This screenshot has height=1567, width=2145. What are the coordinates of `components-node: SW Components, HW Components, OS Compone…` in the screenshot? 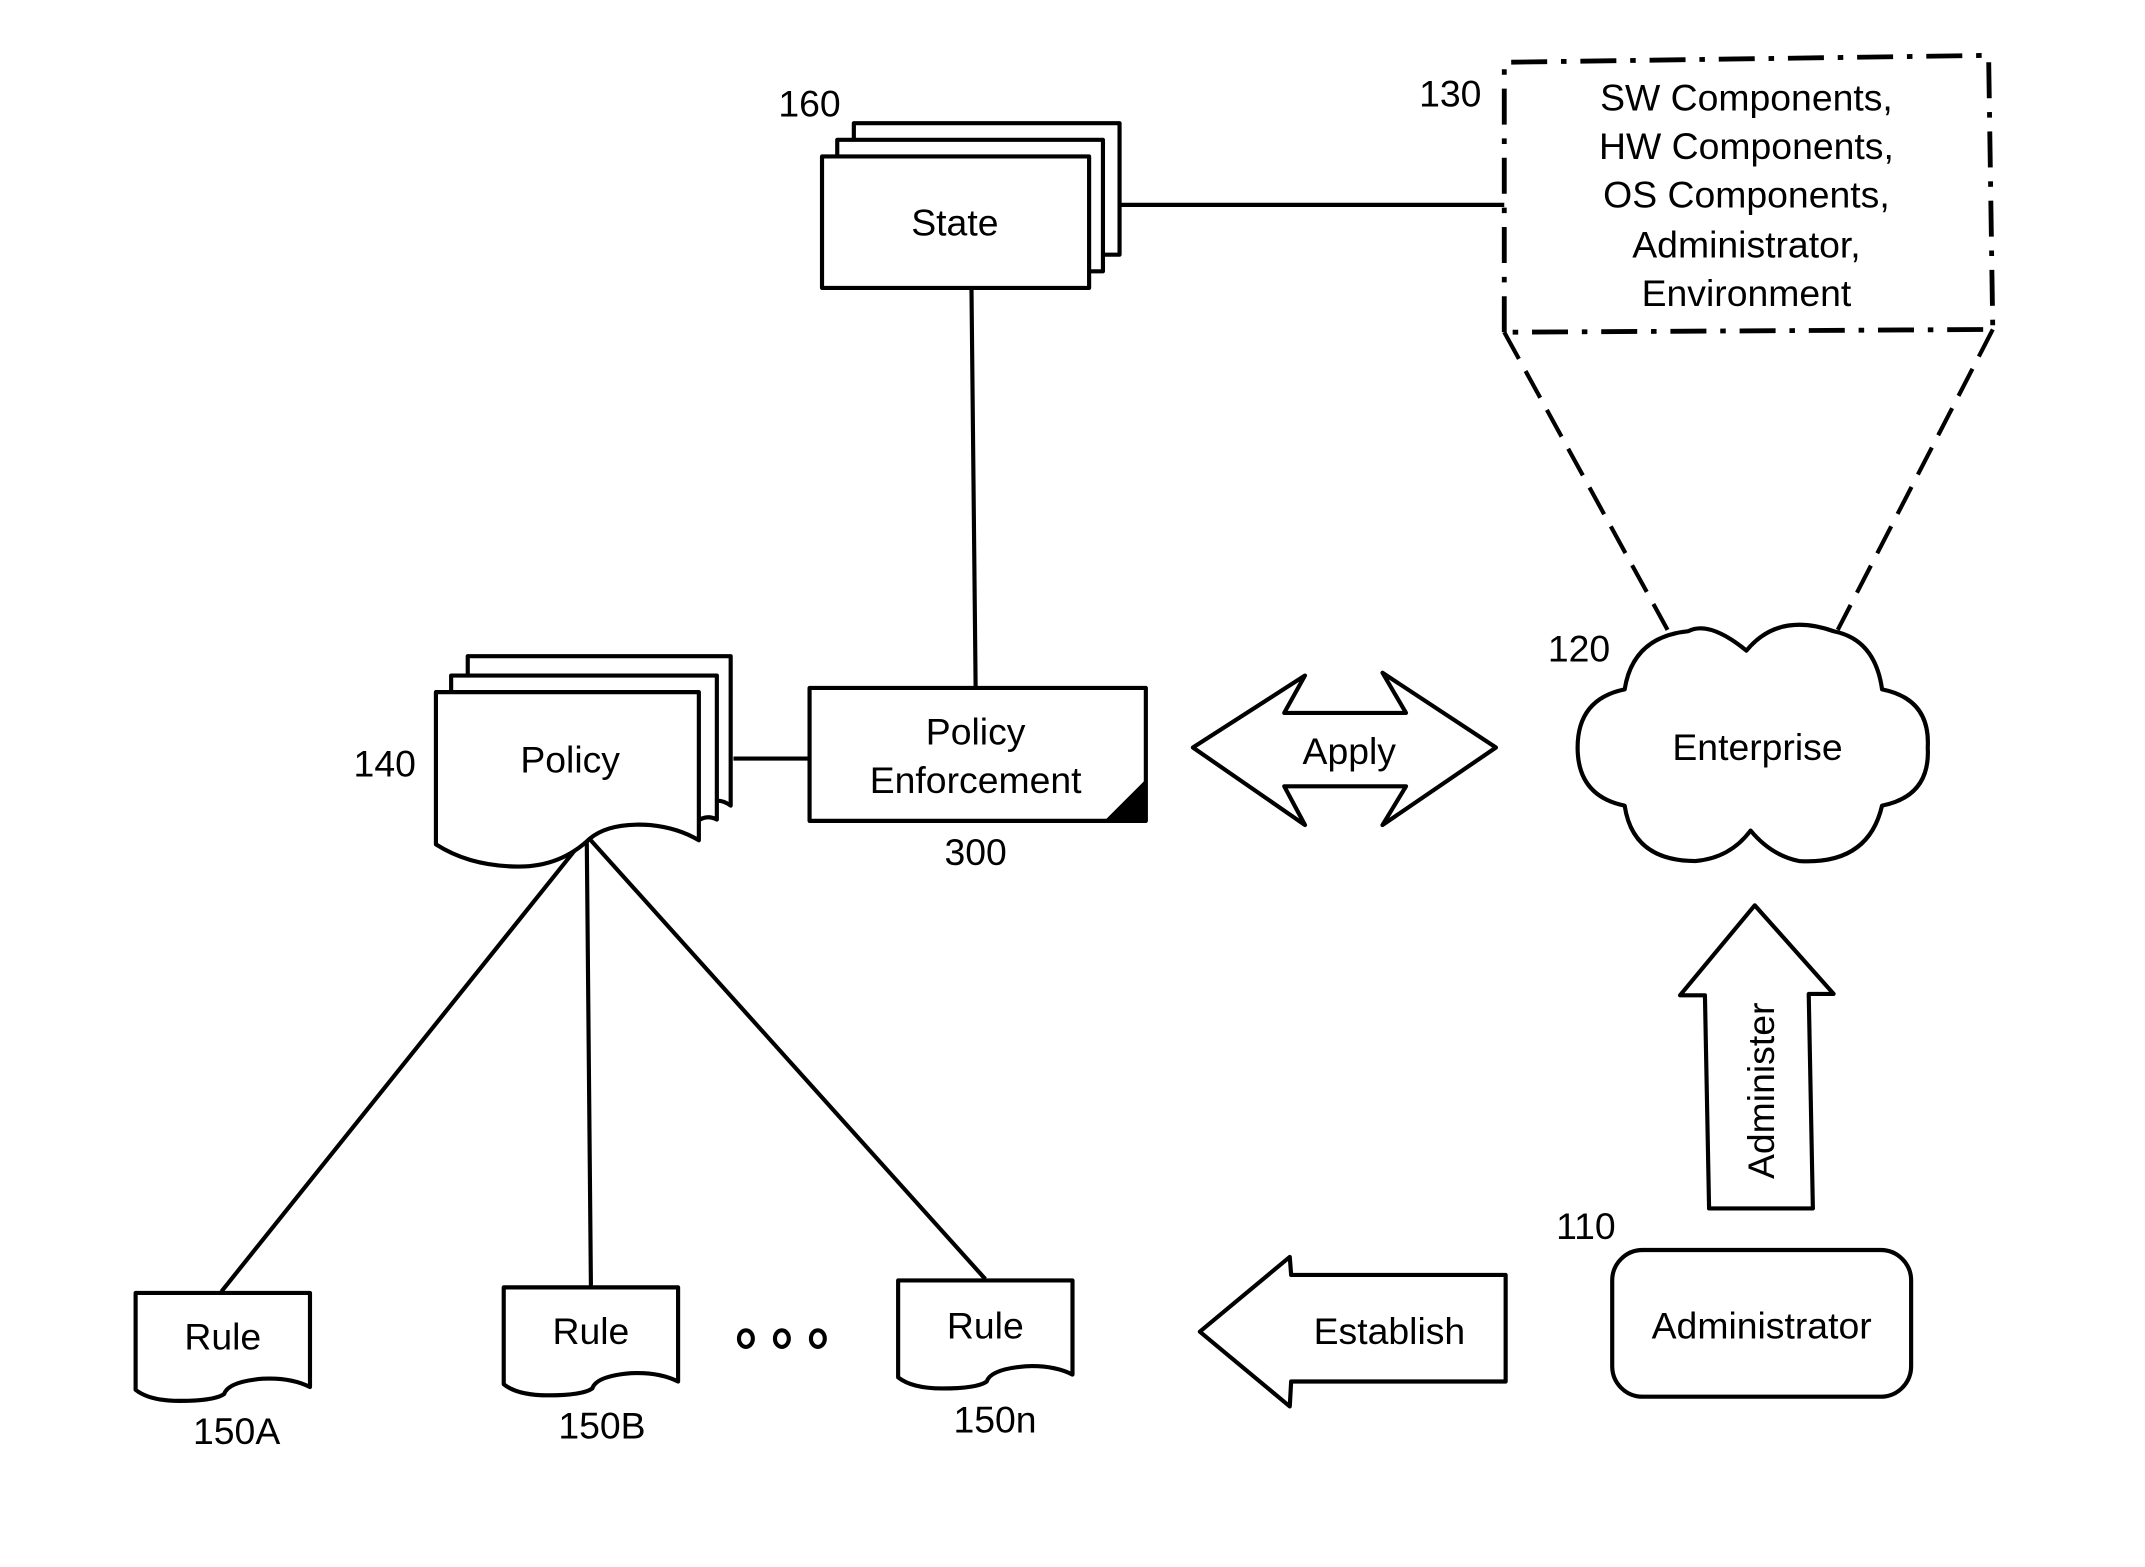 It's located at (1748, 193).